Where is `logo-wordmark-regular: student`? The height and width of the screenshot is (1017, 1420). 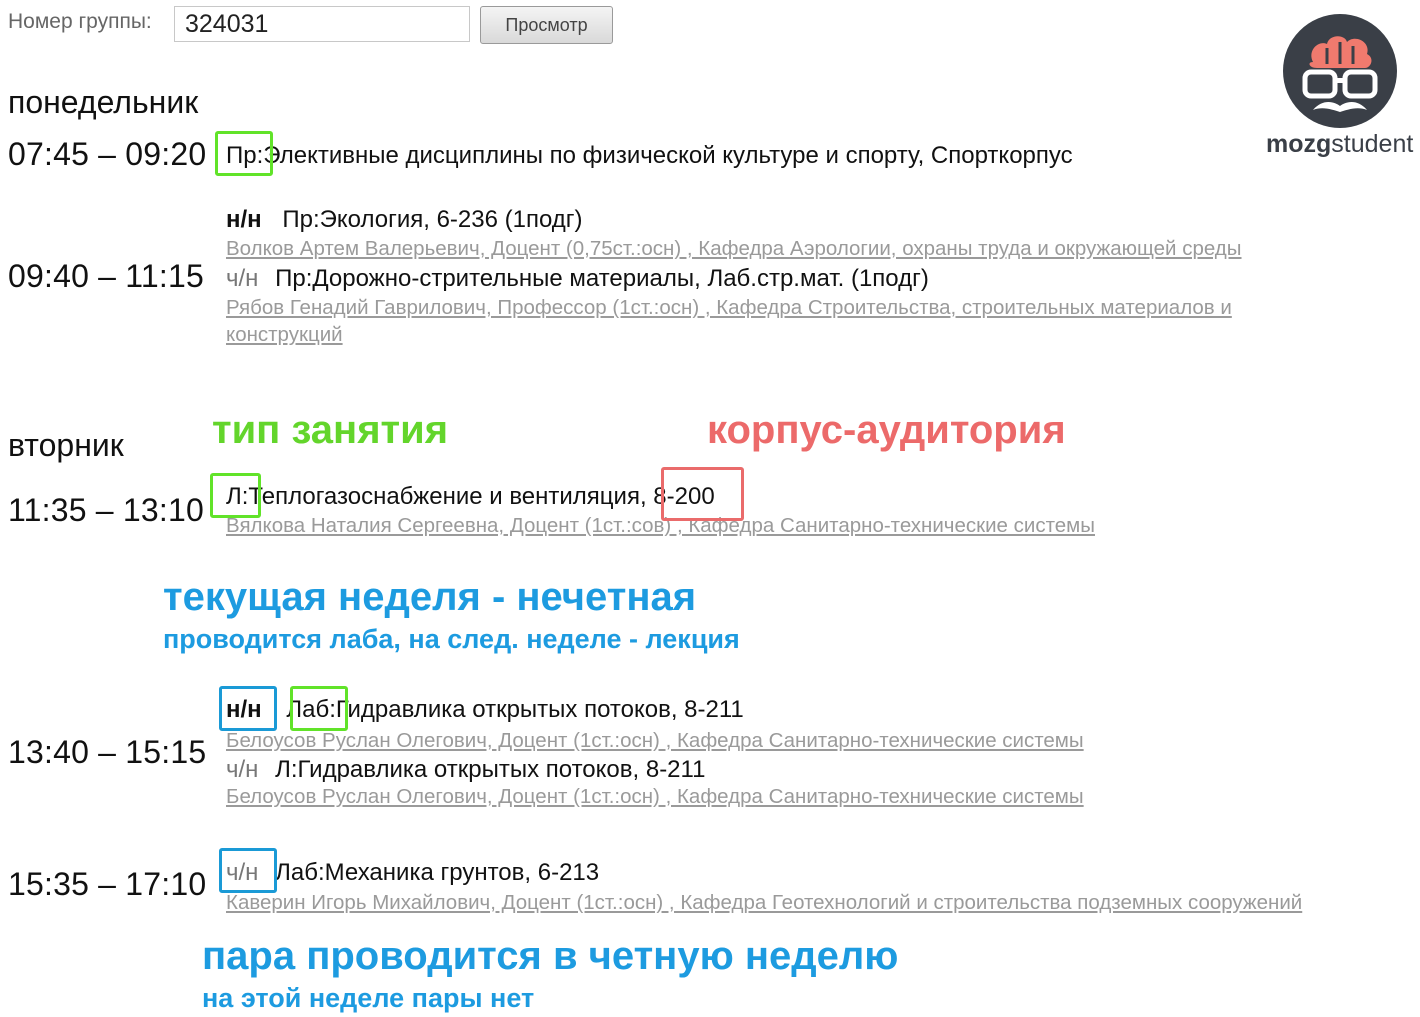 logo-wordmark-regular: student is located at coordinates (1372, 144).